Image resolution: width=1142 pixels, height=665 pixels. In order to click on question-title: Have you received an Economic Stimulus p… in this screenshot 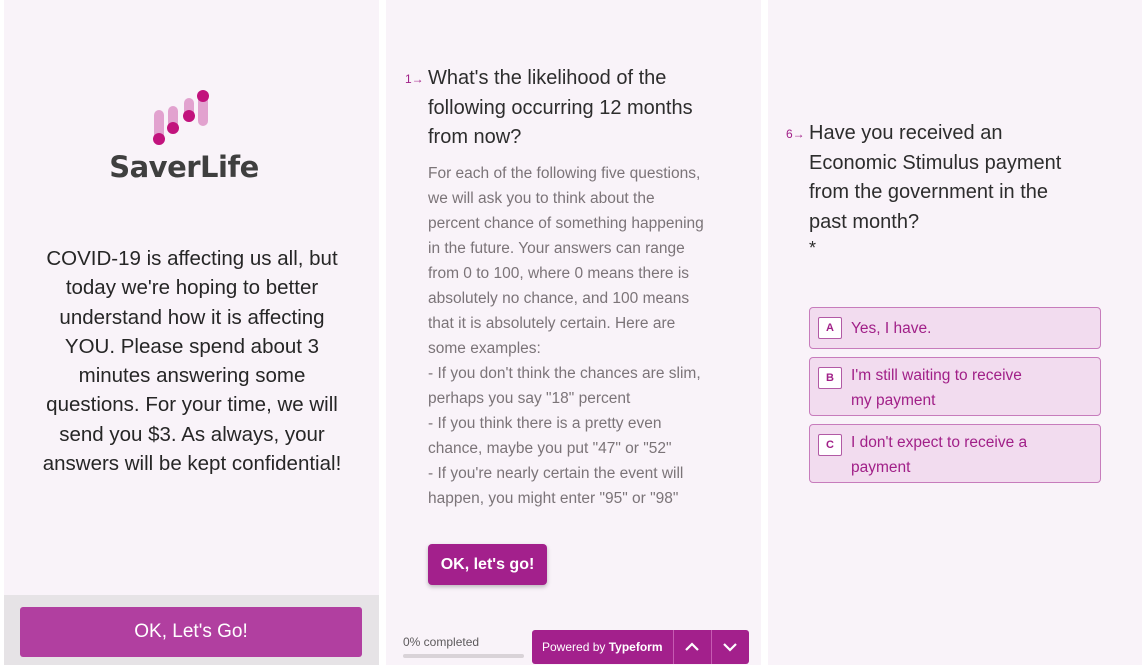, I will do `click(959, 178)`.